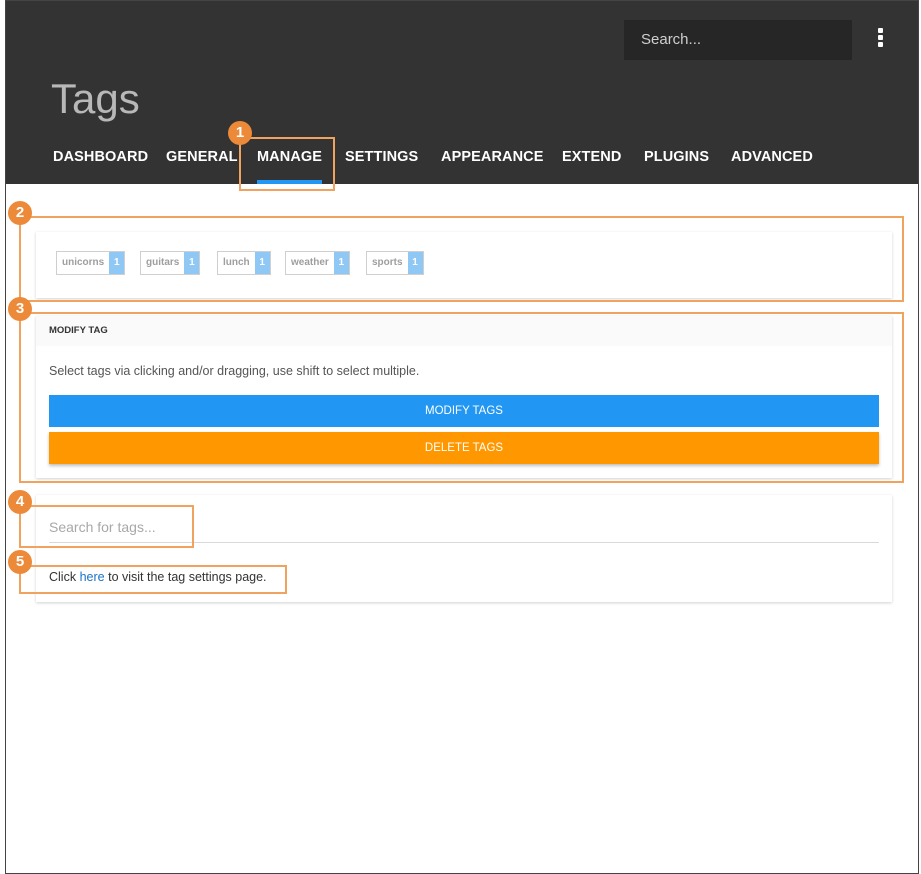 The width and height of the screenshot is (921, 874). I want to click on callout-badge-1: 1, so click(240, 133).